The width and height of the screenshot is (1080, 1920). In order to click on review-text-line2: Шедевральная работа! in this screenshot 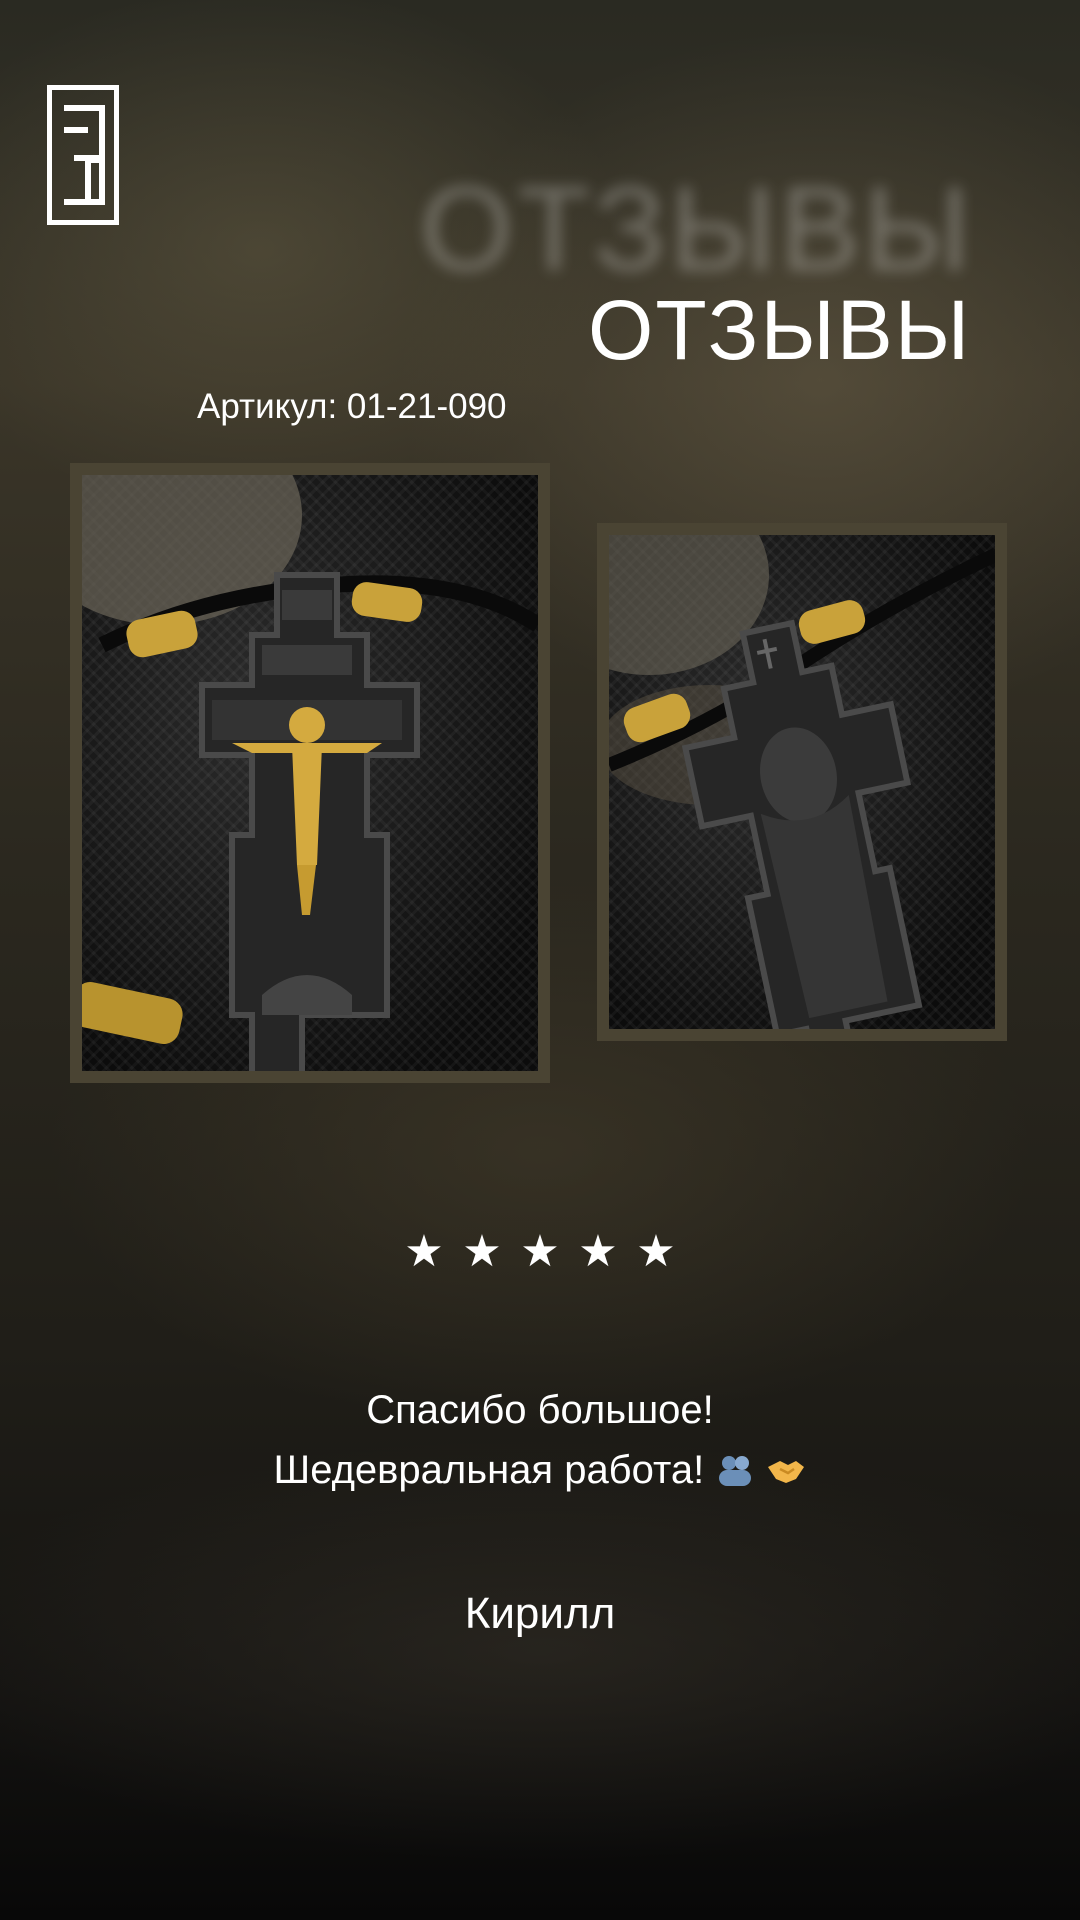, I will do `click(540, 1470)`.